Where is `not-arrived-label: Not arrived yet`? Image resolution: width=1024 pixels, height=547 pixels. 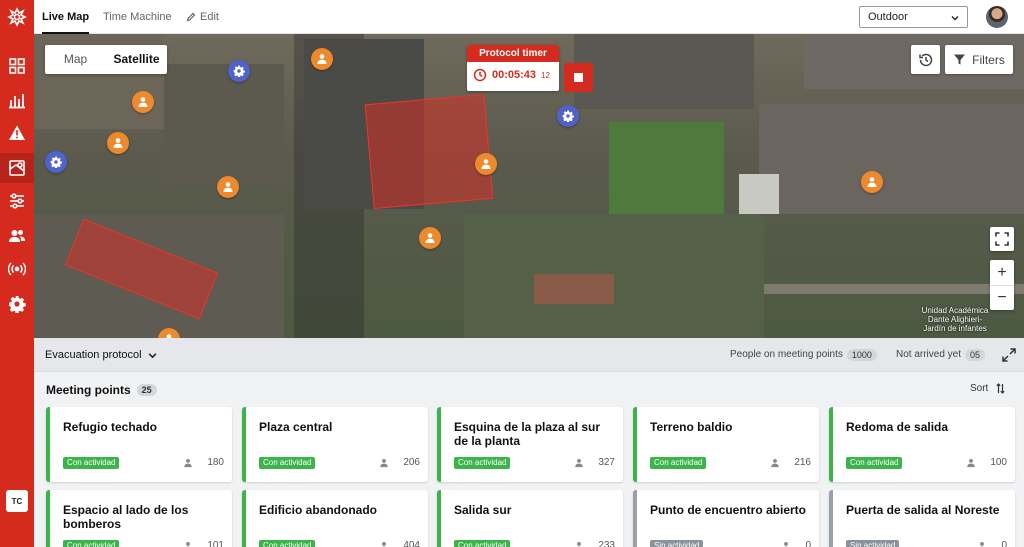
not-arrived-label: Not arrived yet is located at coordinates (929, 354).